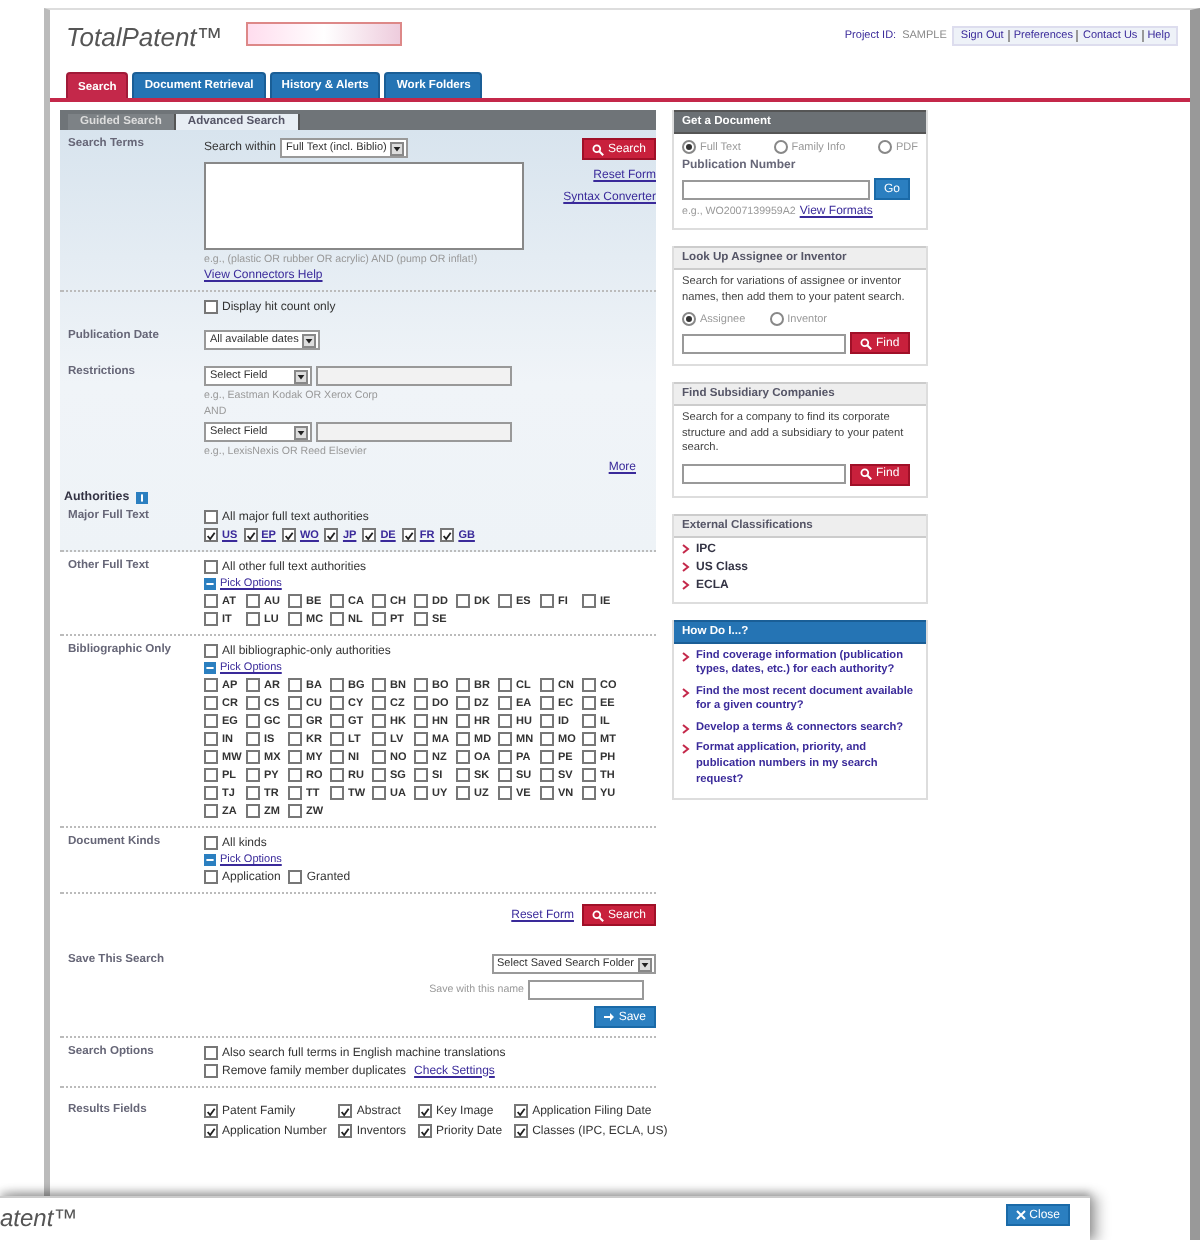 This screenshot has height=1240, width=1200. Describe the element at coordinates (586, 990) in the screenshot. I see `search-name-field` at that location.